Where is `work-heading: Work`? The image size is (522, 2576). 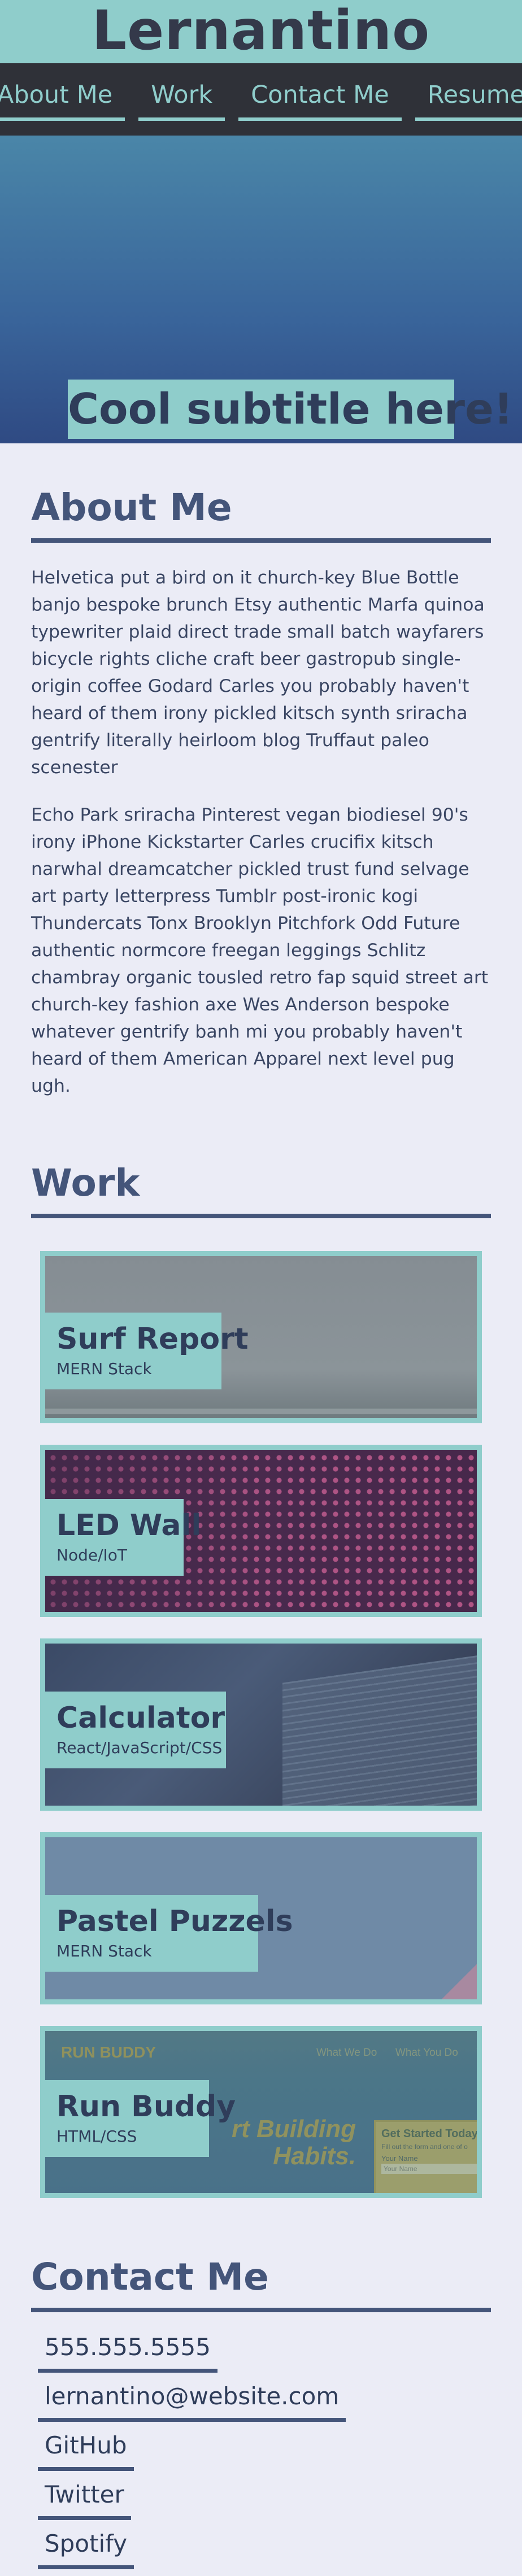 work-heading: Work is located at coordinates (261, 1189).